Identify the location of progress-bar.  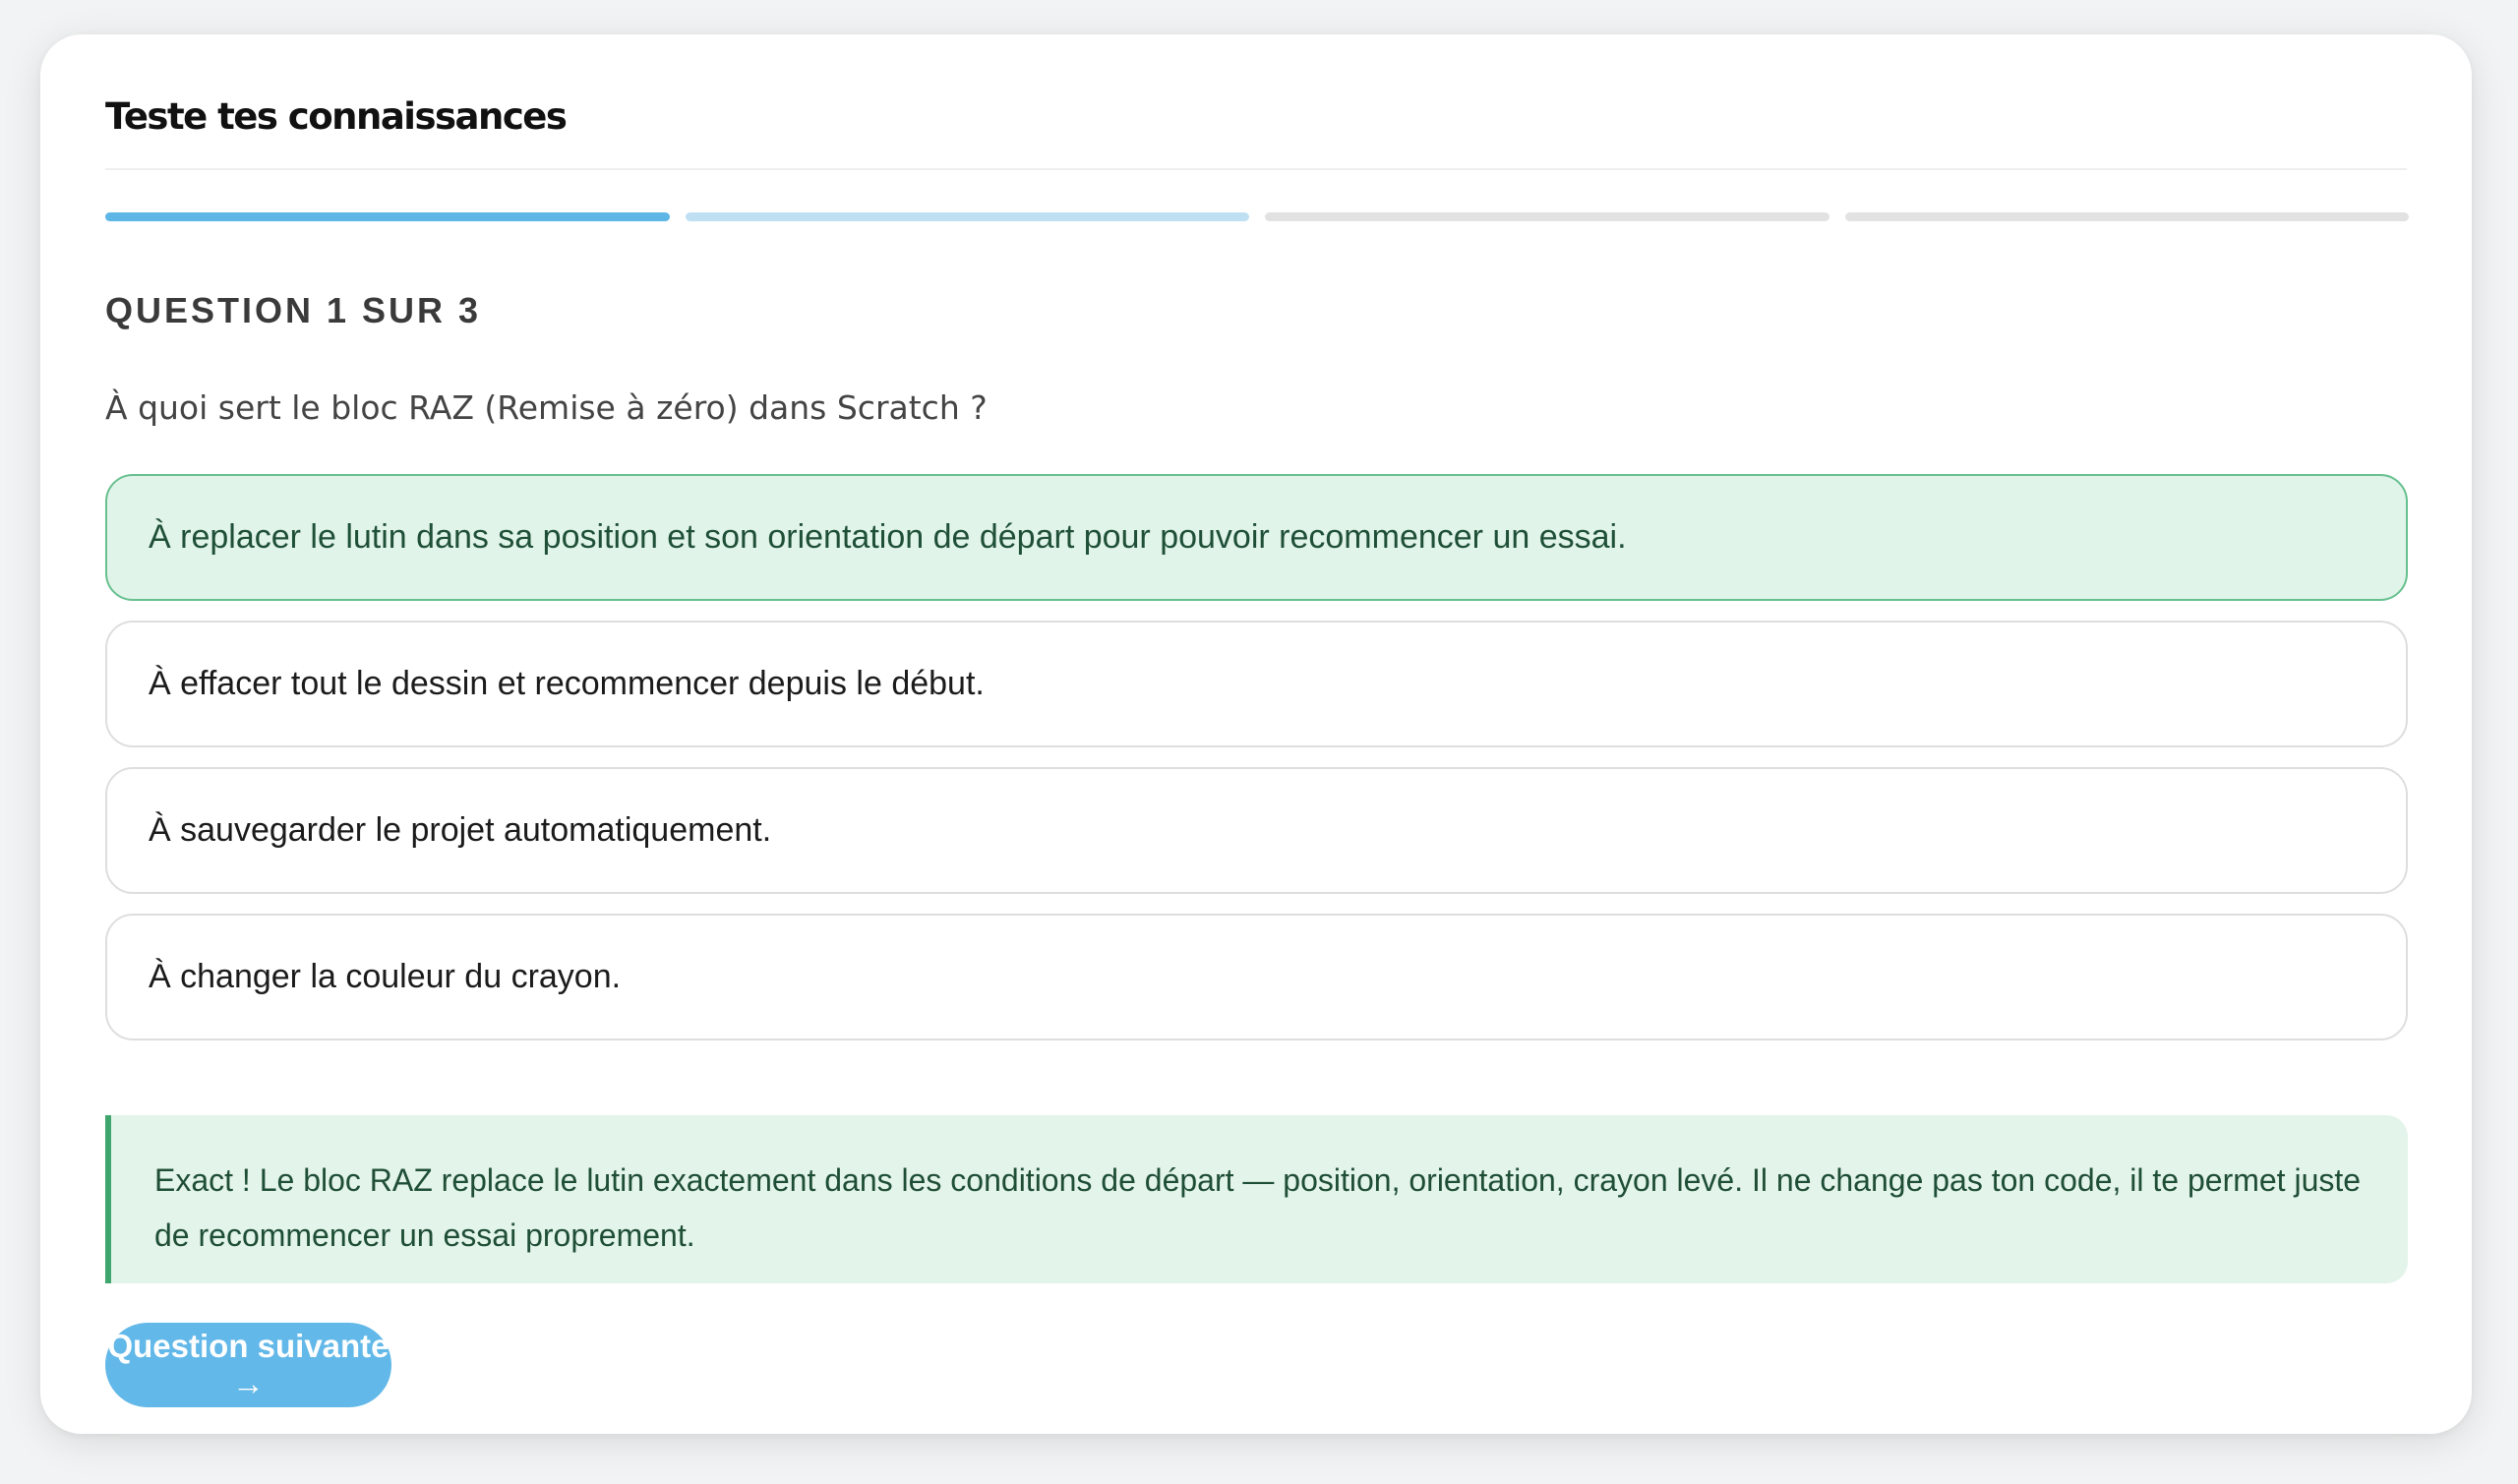
(1257, 217).